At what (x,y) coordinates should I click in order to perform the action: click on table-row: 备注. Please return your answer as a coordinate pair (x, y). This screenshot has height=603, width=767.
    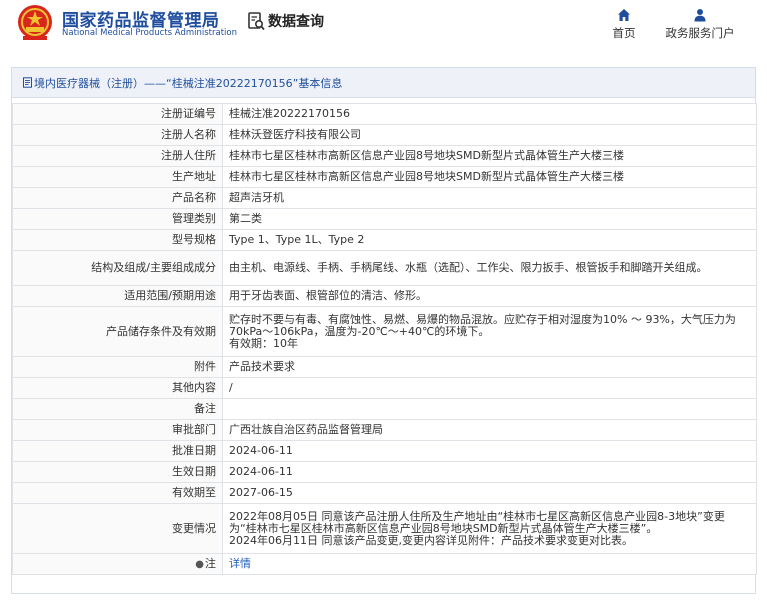
    Looking at the image, I should click on (384, 409).